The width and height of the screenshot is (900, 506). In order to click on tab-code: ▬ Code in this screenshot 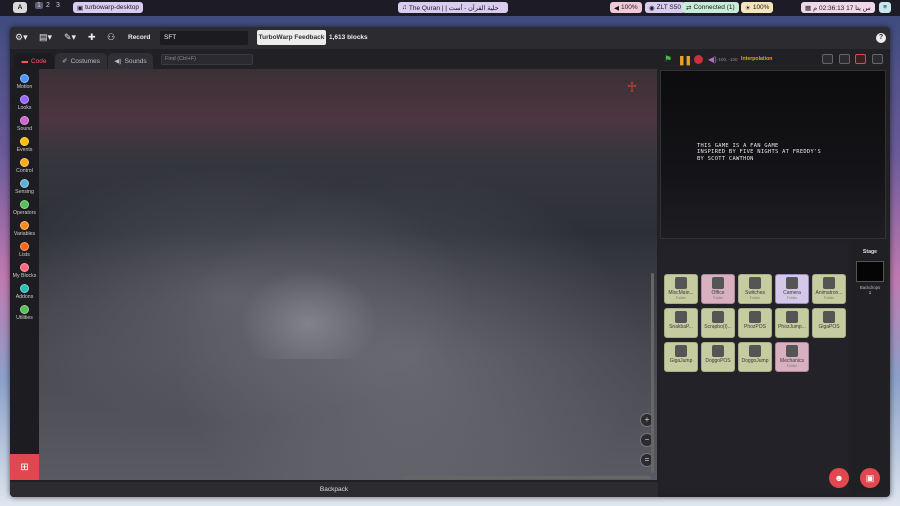, I will do `click(34, 61)`.